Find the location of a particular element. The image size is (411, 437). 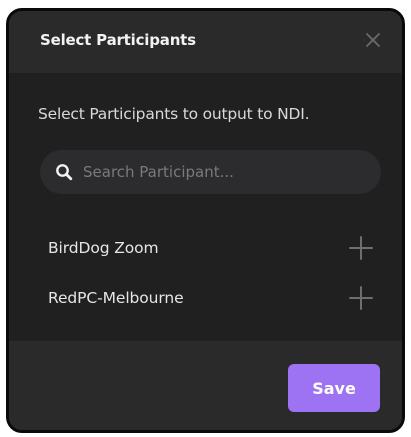

participant-search is located at coordinates (210, 172).